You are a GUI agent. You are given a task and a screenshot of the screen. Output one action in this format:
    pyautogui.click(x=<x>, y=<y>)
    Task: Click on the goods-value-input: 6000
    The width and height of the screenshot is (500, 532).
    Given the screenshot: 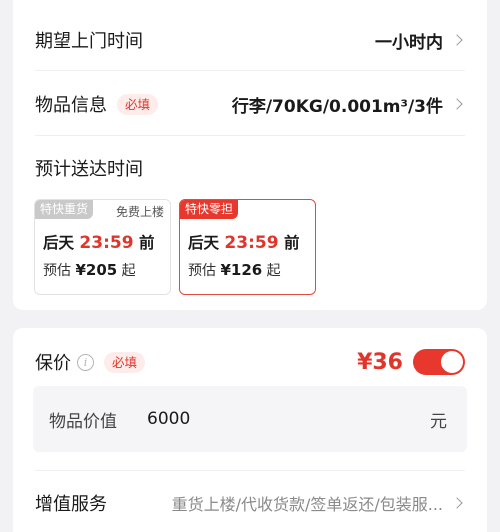 What is the action you would take?
    pyautogui.click(x=288, y=419)
    